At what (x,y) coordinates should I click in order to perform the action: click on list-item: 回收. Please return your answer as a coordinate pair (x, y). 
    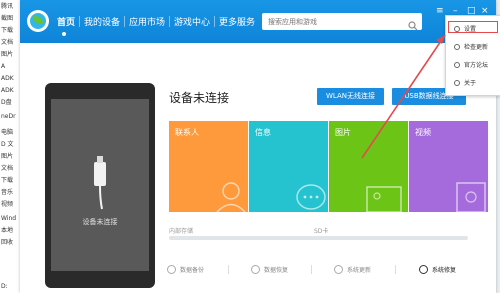
    Looking at the image, I should click on (7, 242).